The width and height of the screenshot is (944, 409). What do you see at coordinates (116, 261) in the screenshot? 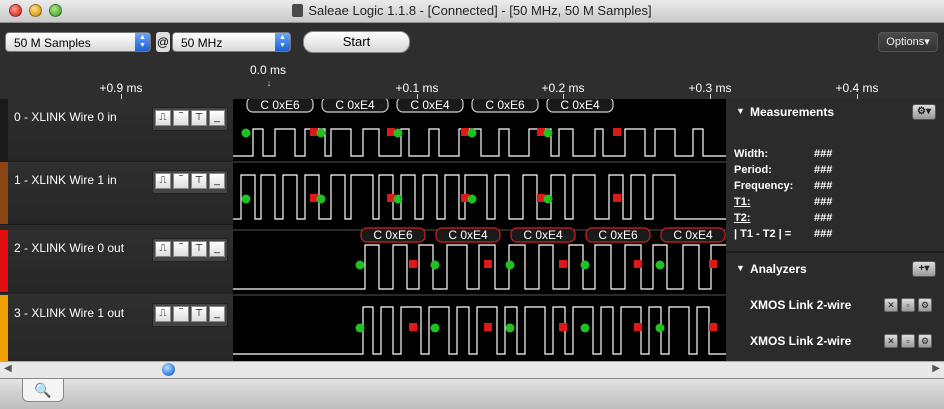
I see `channel-row-2: 2 - XLINK Wire 0 out ⎍ ‾ ⊤ _` at bounding box center [116, 261].